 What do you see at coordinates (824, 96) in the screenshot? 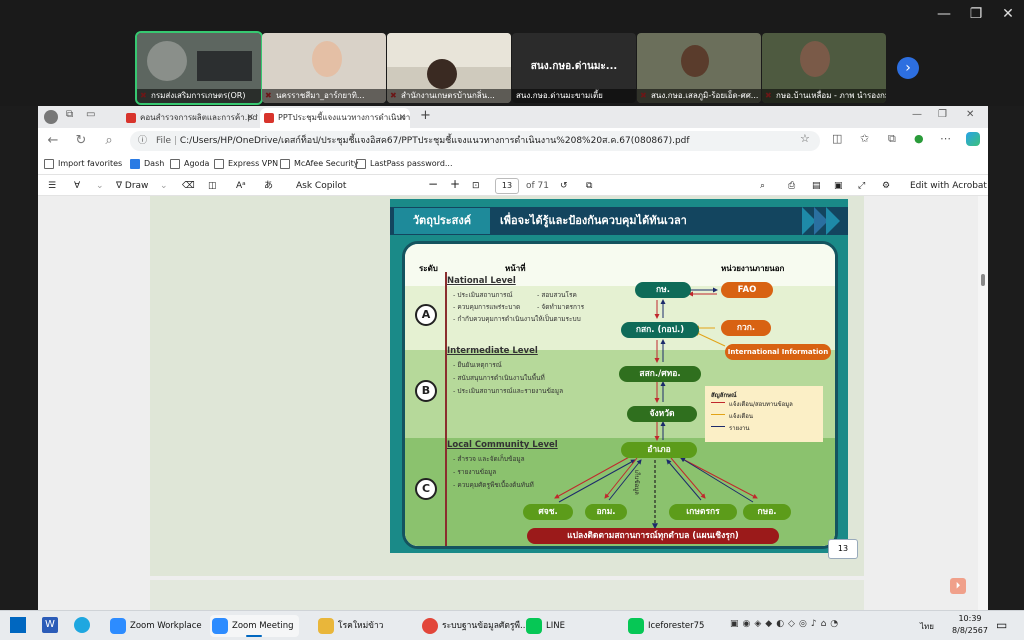
I see `participant-name: กษอ.บ้านเหลื่อม - ภาพ นำรองกม` at bounding box center [824, 96].